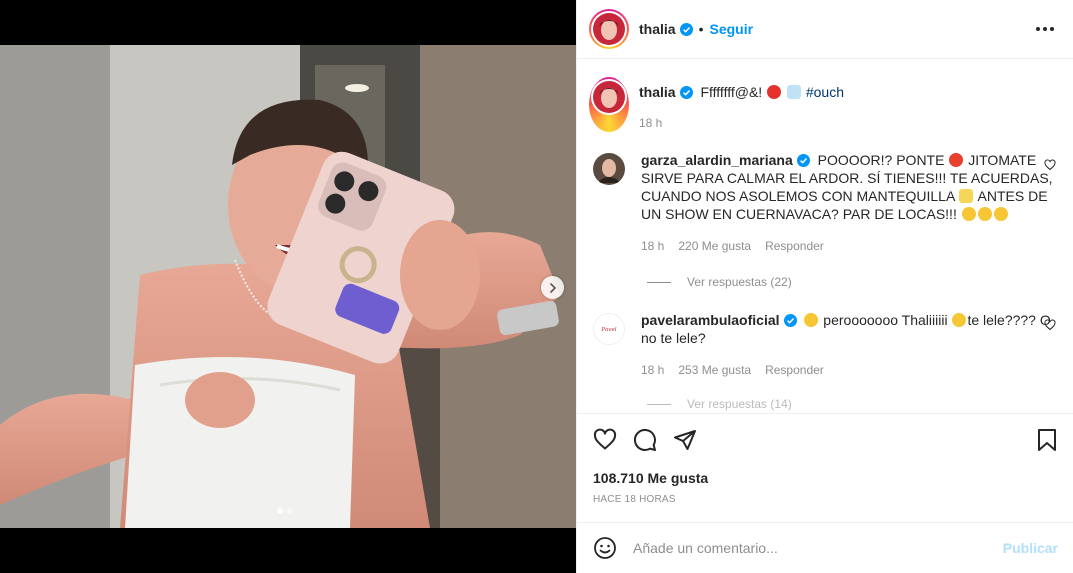  What do you see at coordinates (739, 404) in the screenshot?
I see `view-replies-label: Ver respuestas (14)` at bounding box center [739, 404].